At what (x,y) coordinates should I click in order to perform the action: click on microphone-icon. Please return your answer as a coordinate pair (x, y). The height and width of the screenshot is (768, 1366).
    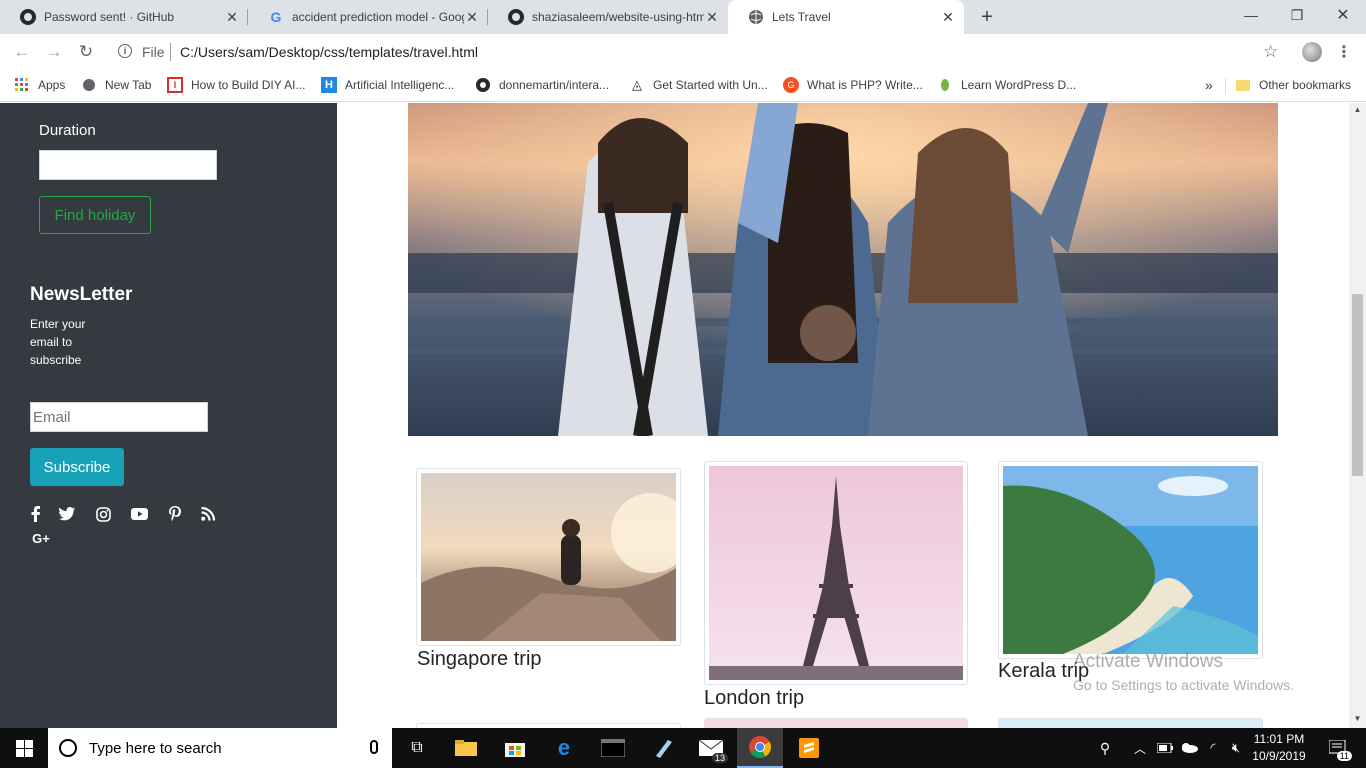
    Looking at the image, I should click on (374, 747).